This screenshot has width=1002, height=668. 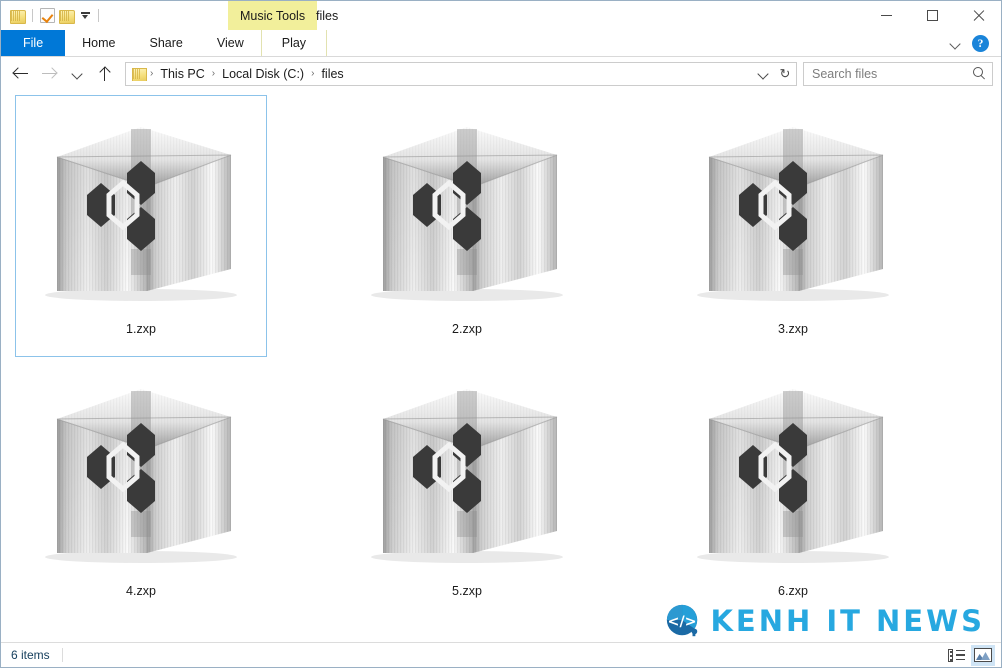 What do you see at coordinates (332, 74) in the screenshot?
I see `breadcrumb-item-files: files` at bounding box center [332, 74].